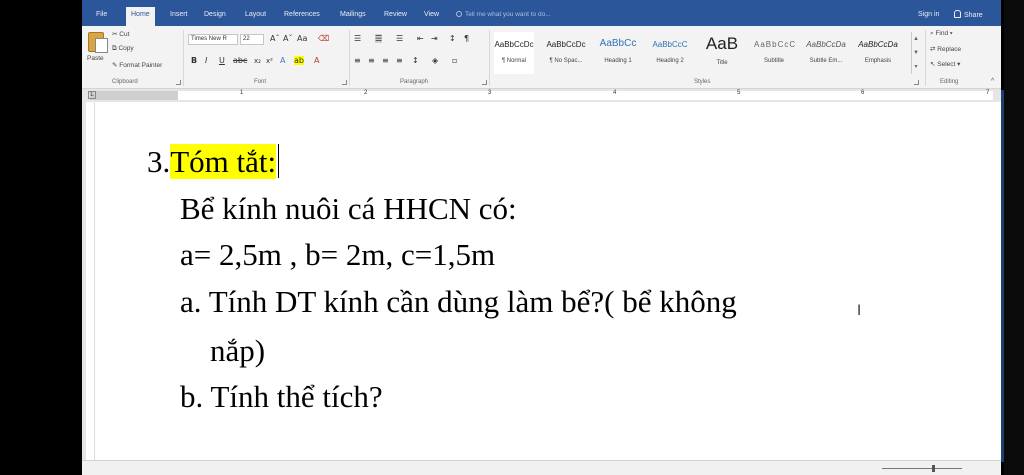 Image resolution: width=1024 pixels, height=475 pixels. Describe the element at coordinates (863, 93) in the screenshot. I see `ruler-number: 6` at that location.